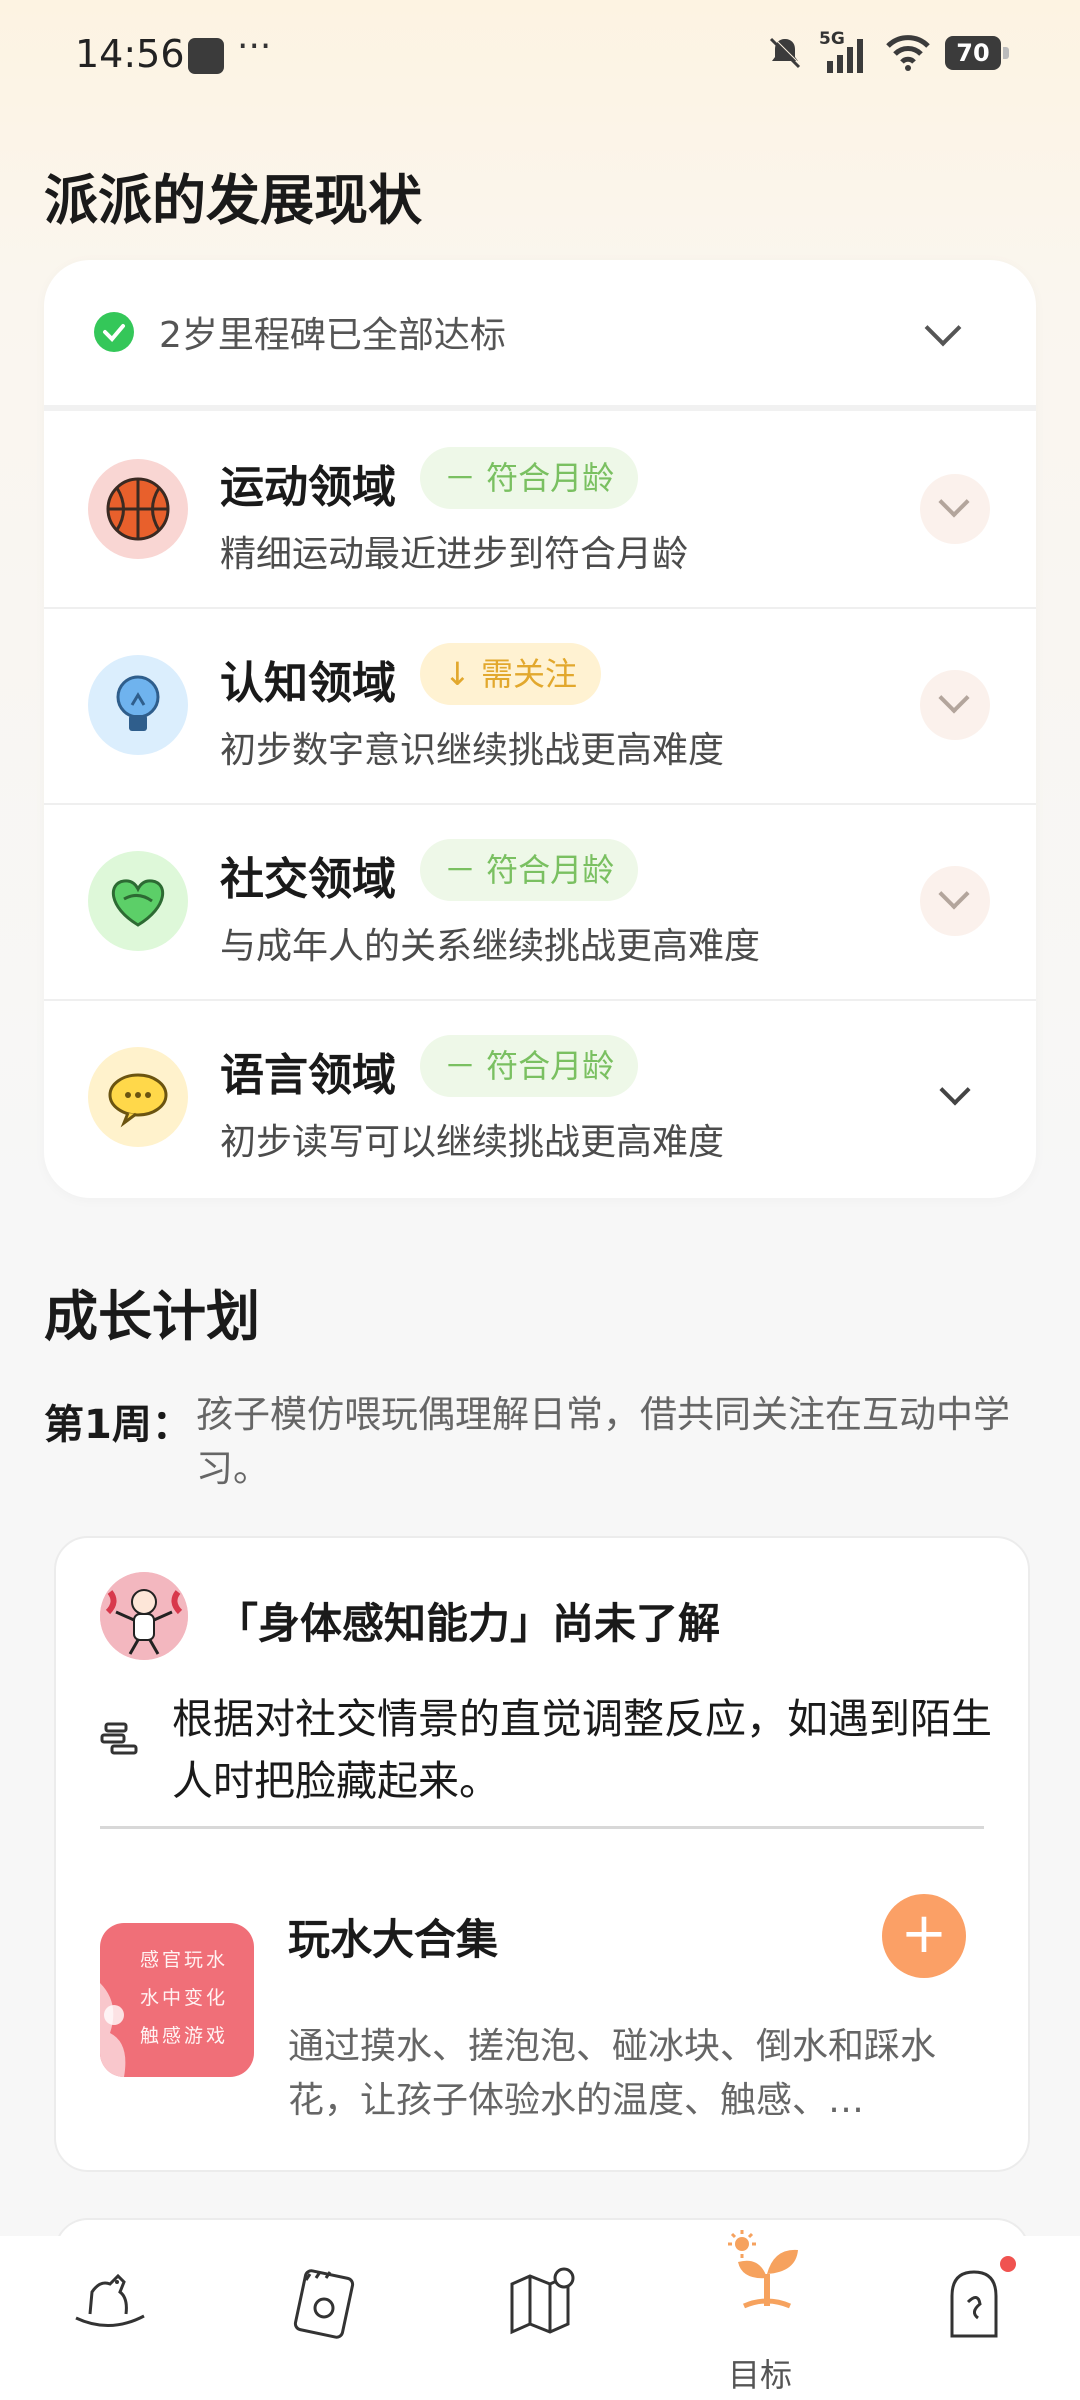  What do you see at coordinates (233, 200) in the screenshot?
I see `dev-section-title: 派派的发展现状` at bounding box center [233, 200].